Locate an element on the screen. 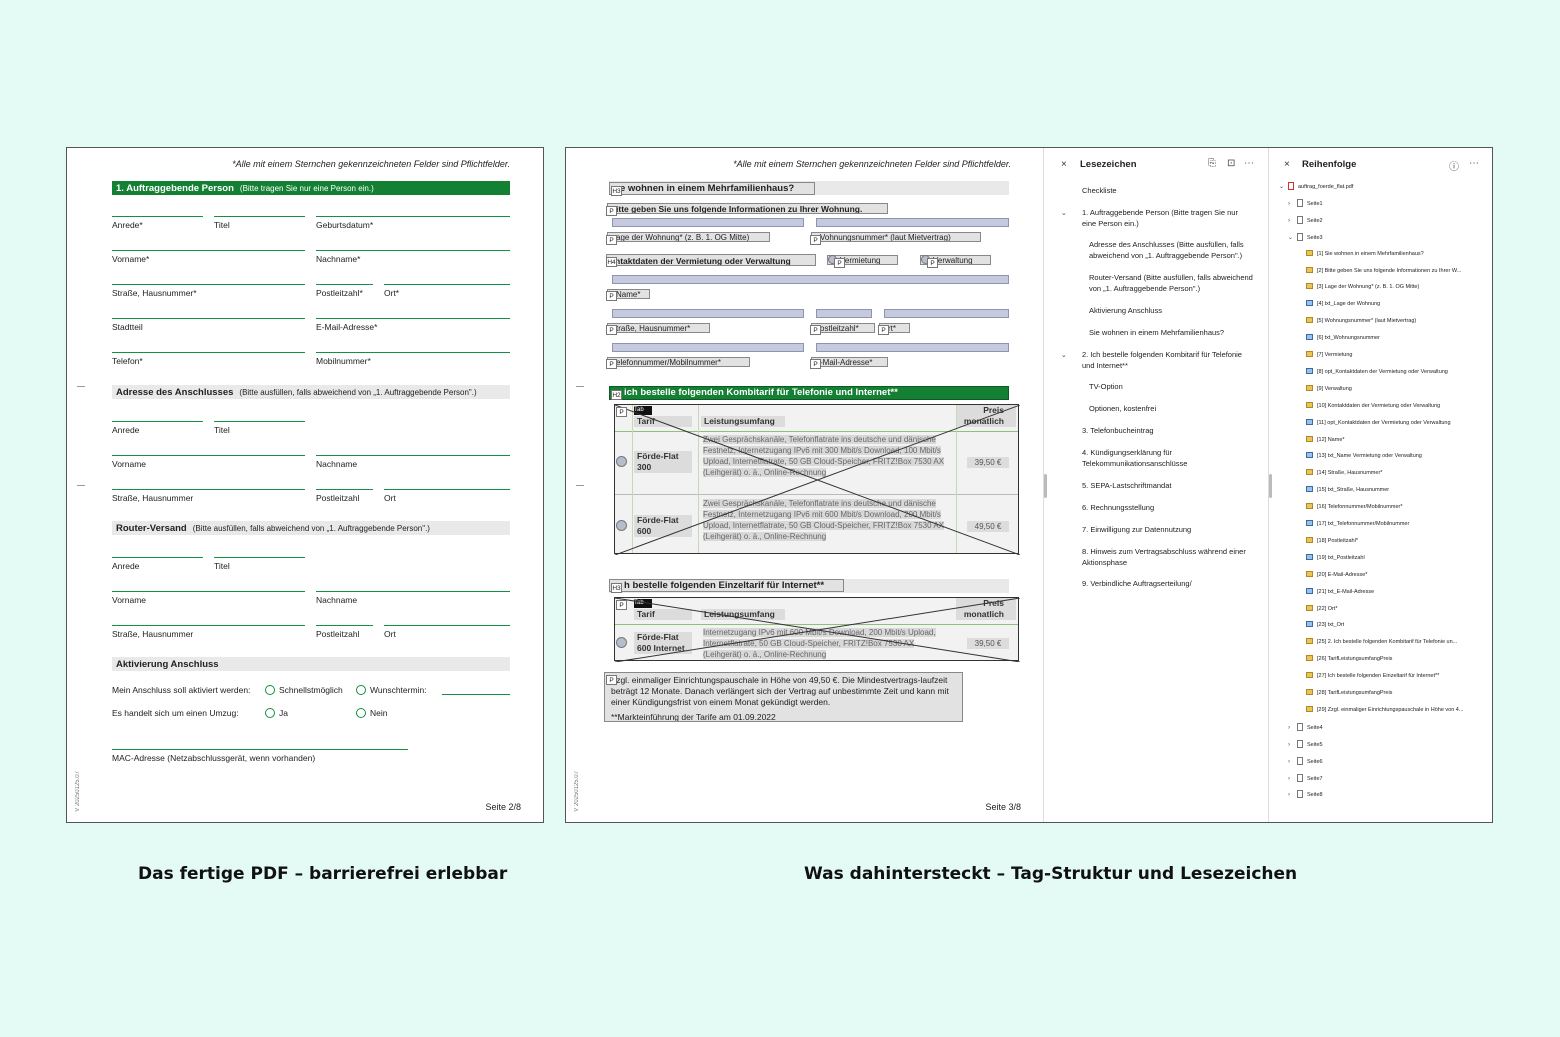 This screenshot has height=1037, width=1560. tree-page: › Seite7 is located at coordinates (1305, 778).